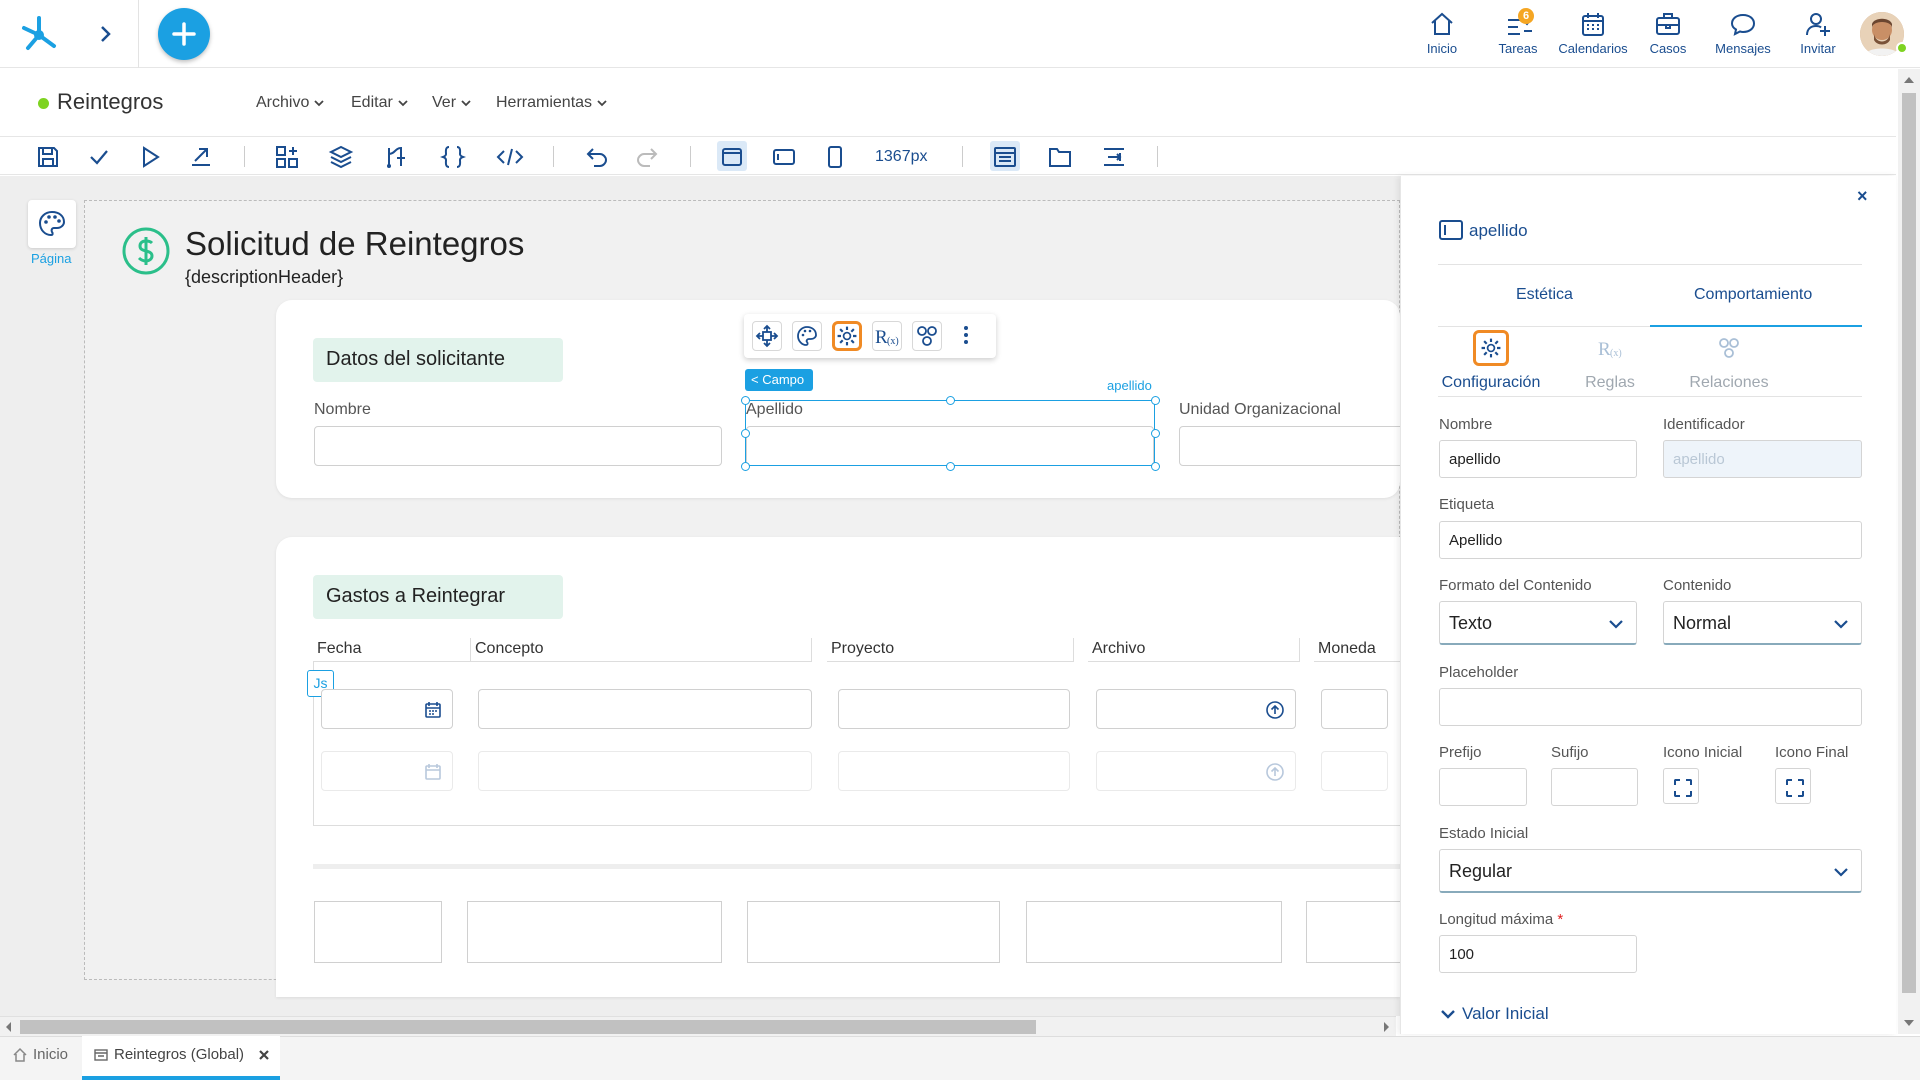 Image resolution: width=1920 pixels, height=1080 pixels. I want to click on prefijo-input, so click(1483, 787).